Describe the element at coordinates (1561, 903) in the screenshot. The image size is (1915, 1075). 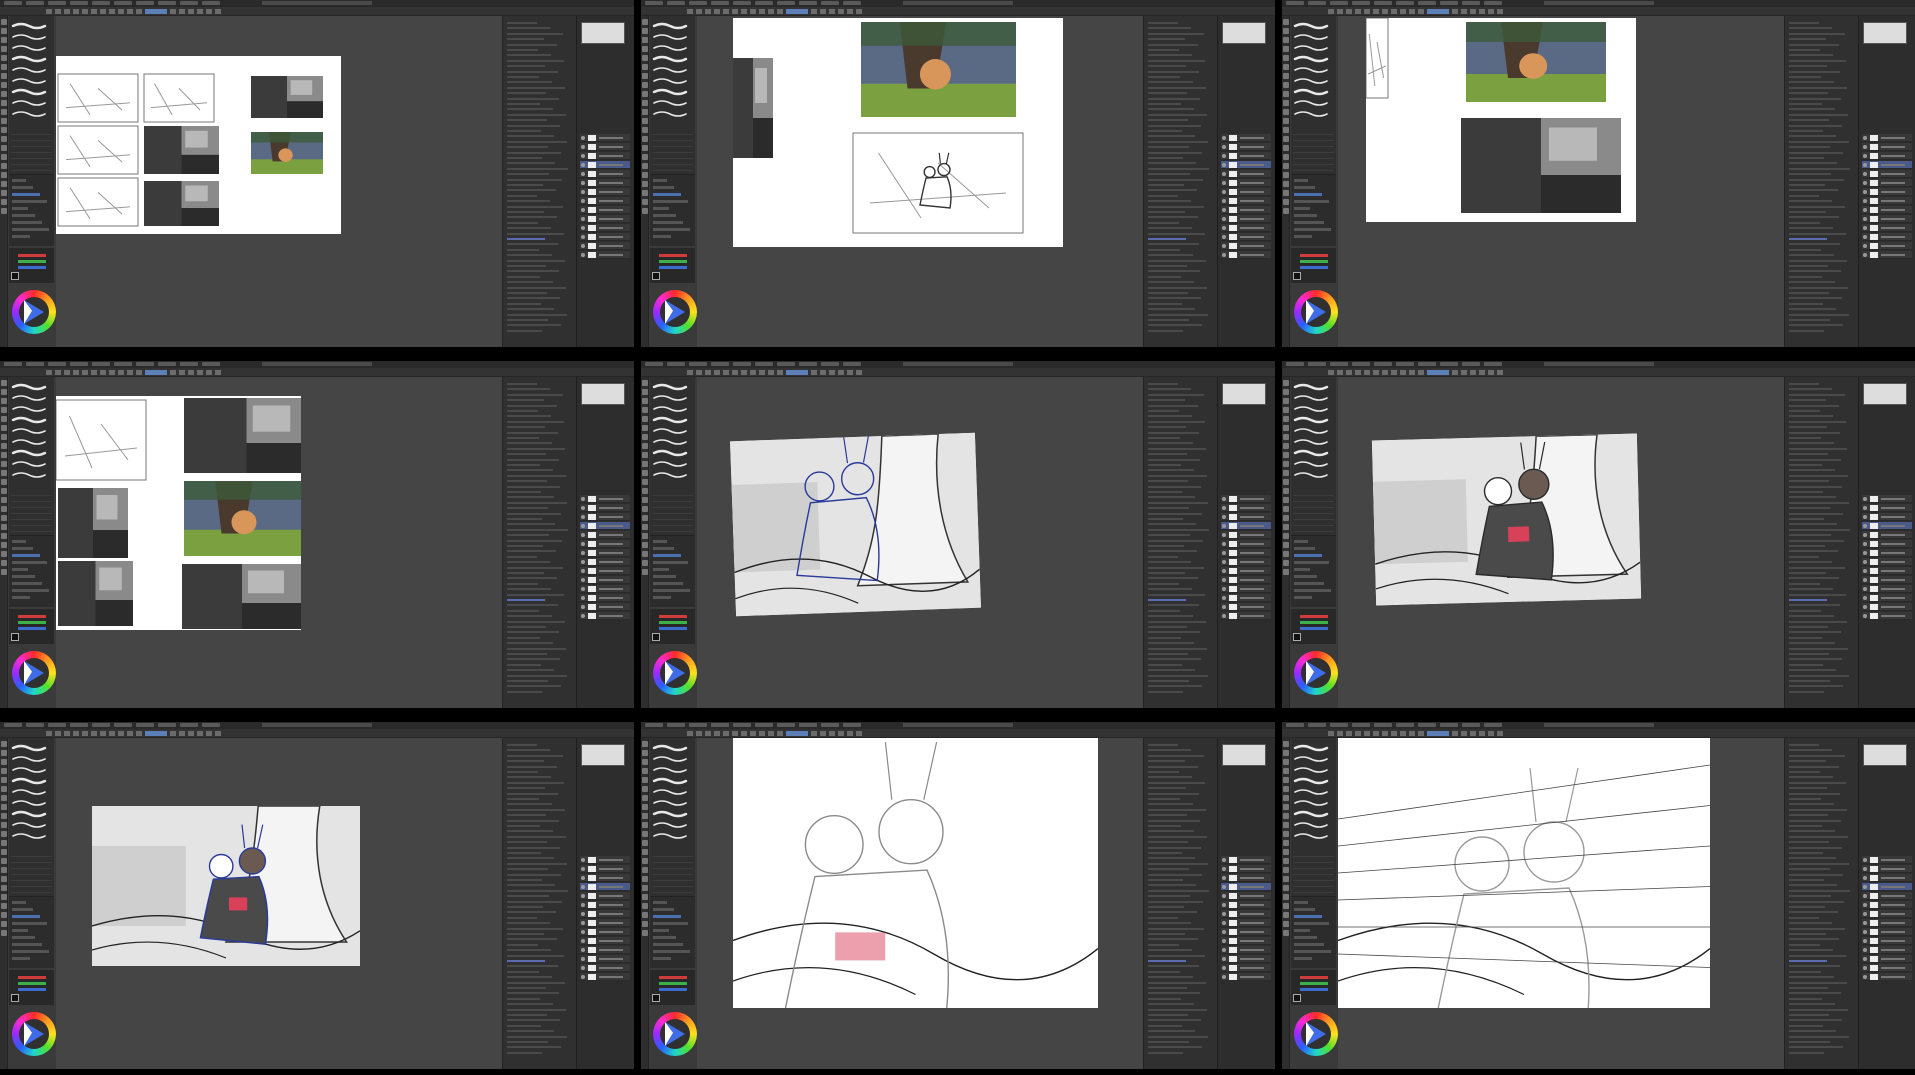
I see `canvas-area` at that location.